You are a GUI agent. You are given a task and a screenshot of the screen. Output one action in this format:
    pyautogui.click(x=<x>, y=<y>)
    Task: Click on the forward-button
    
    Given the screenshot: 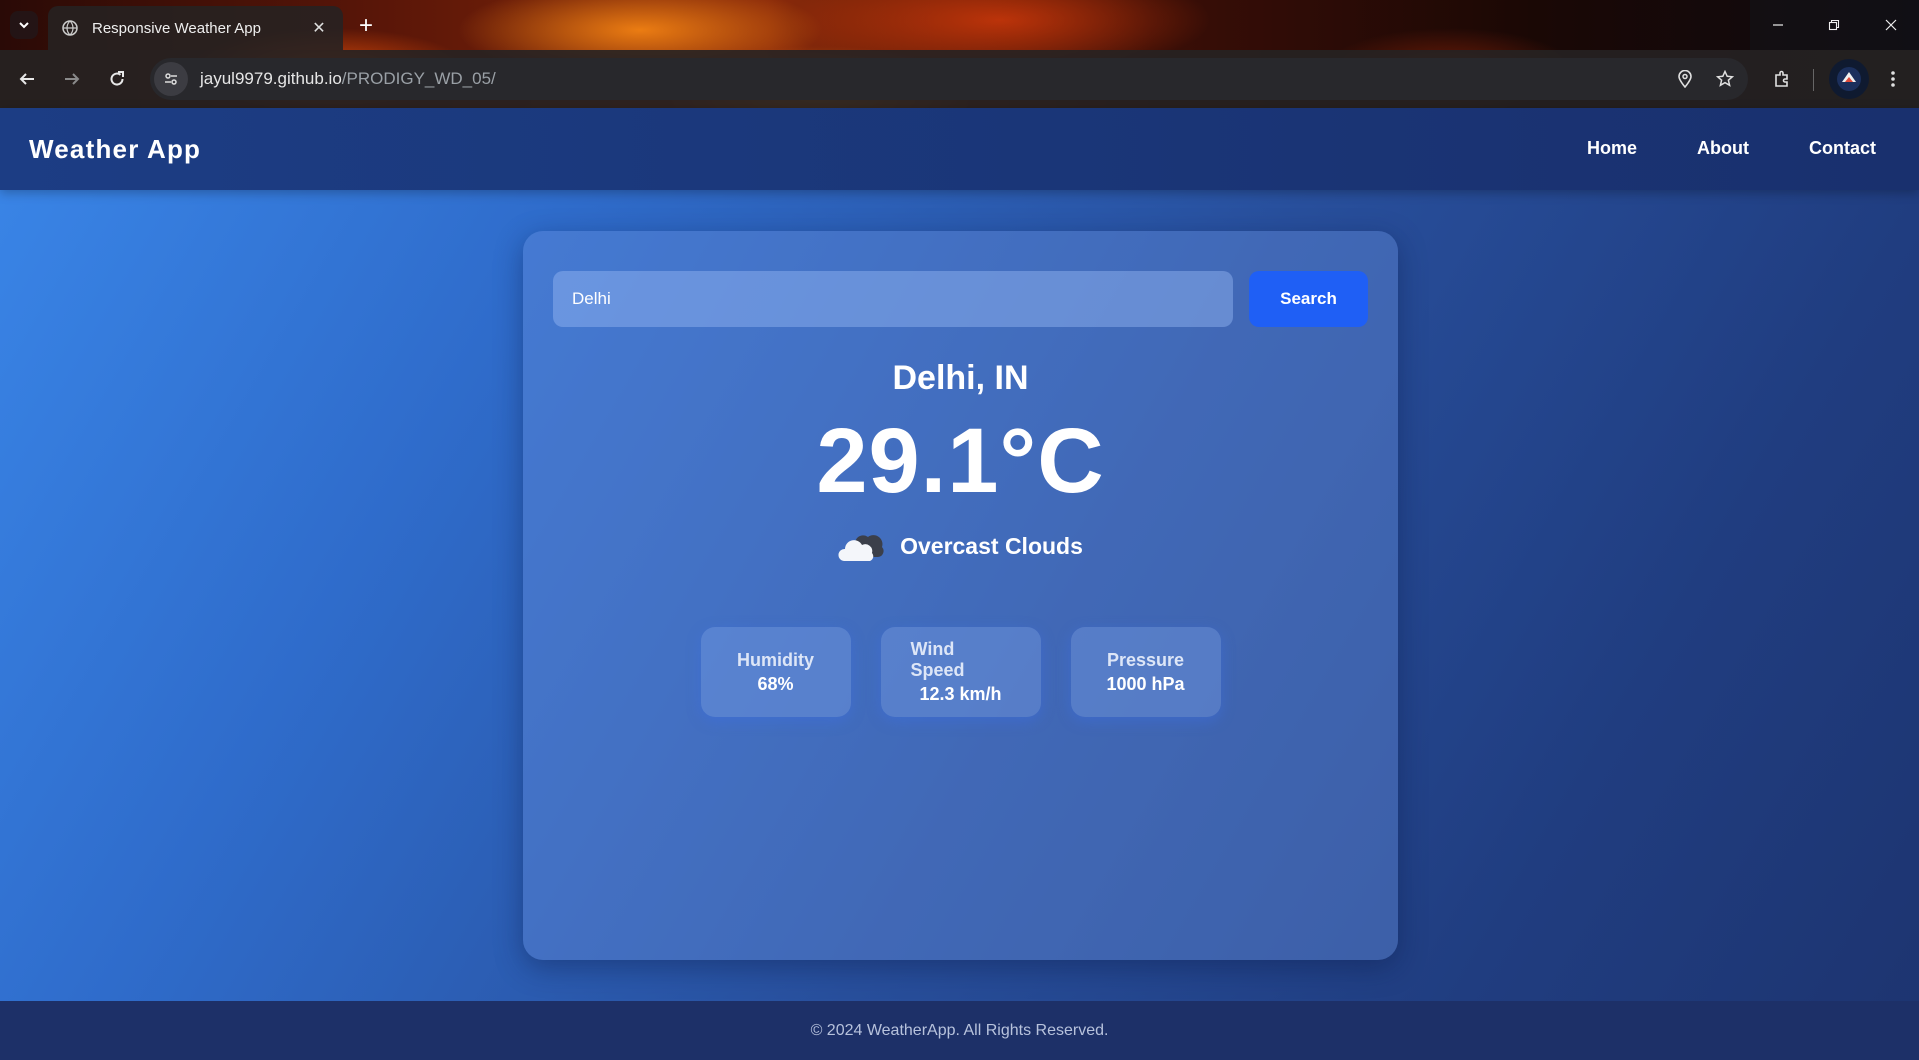 What is the action you would take?
    pyautogui.click(x=72, y=79)
    